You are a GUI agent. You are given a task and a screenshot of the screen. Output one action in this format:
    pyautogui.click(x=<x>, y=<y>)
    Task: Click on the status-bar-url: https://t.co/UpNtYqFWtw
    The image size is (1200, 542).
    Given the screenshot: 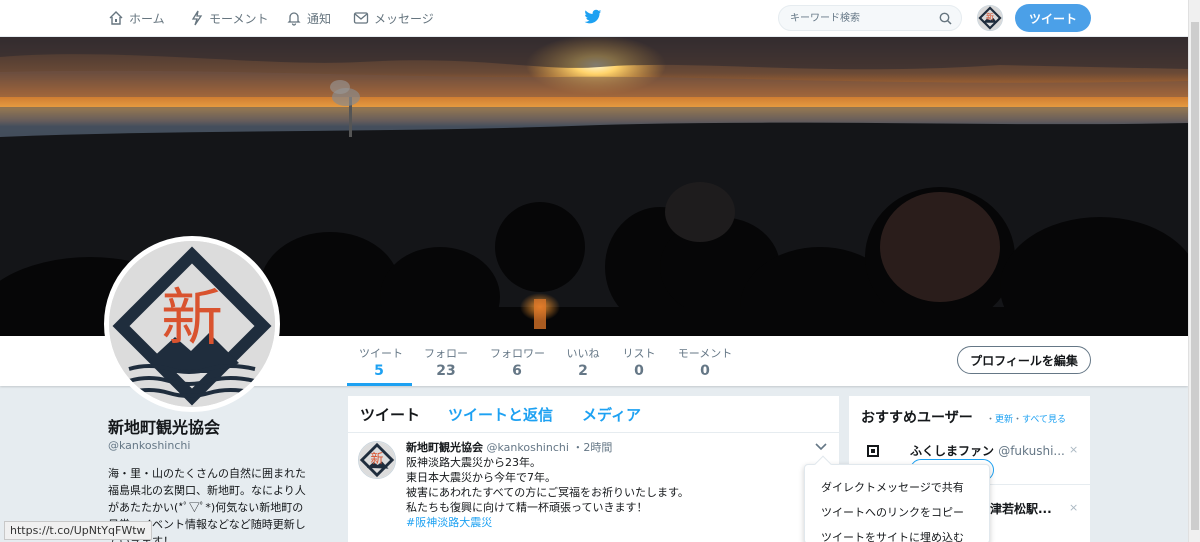 What is the action you would take?
    pyautogui.click(x=78, y=530)
    